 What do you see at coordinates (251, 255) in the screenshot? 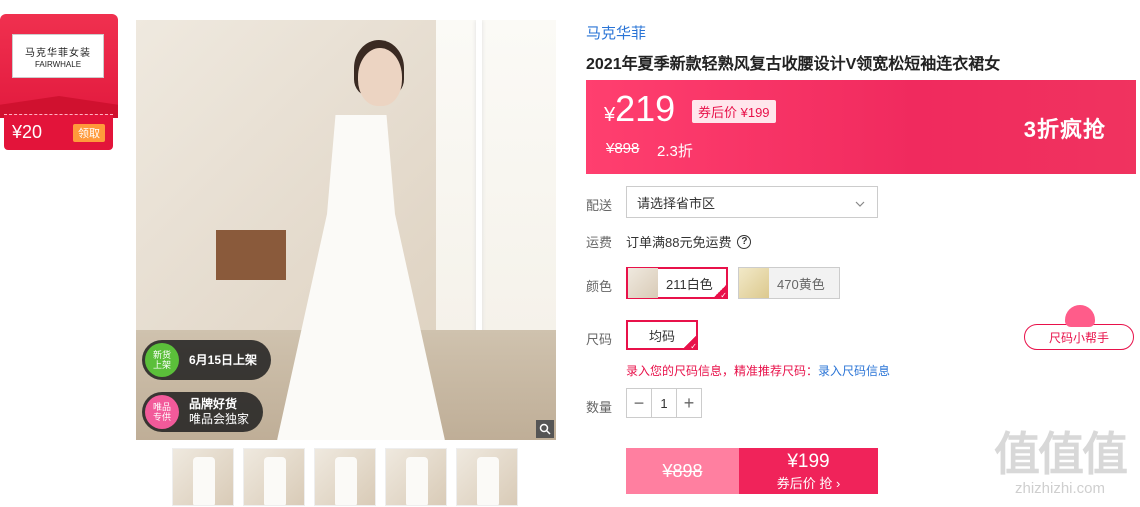
I see `image-bench` at bounding box center [251, 255].